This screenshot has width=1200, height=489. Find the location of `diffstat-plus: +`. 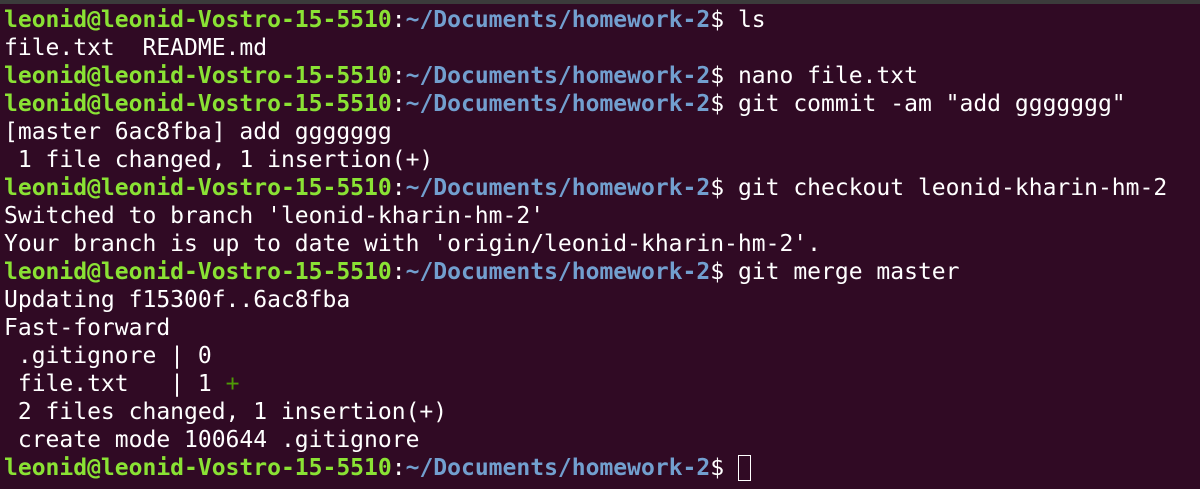

diffstat-plus: + is located at coordinates (232, 384).